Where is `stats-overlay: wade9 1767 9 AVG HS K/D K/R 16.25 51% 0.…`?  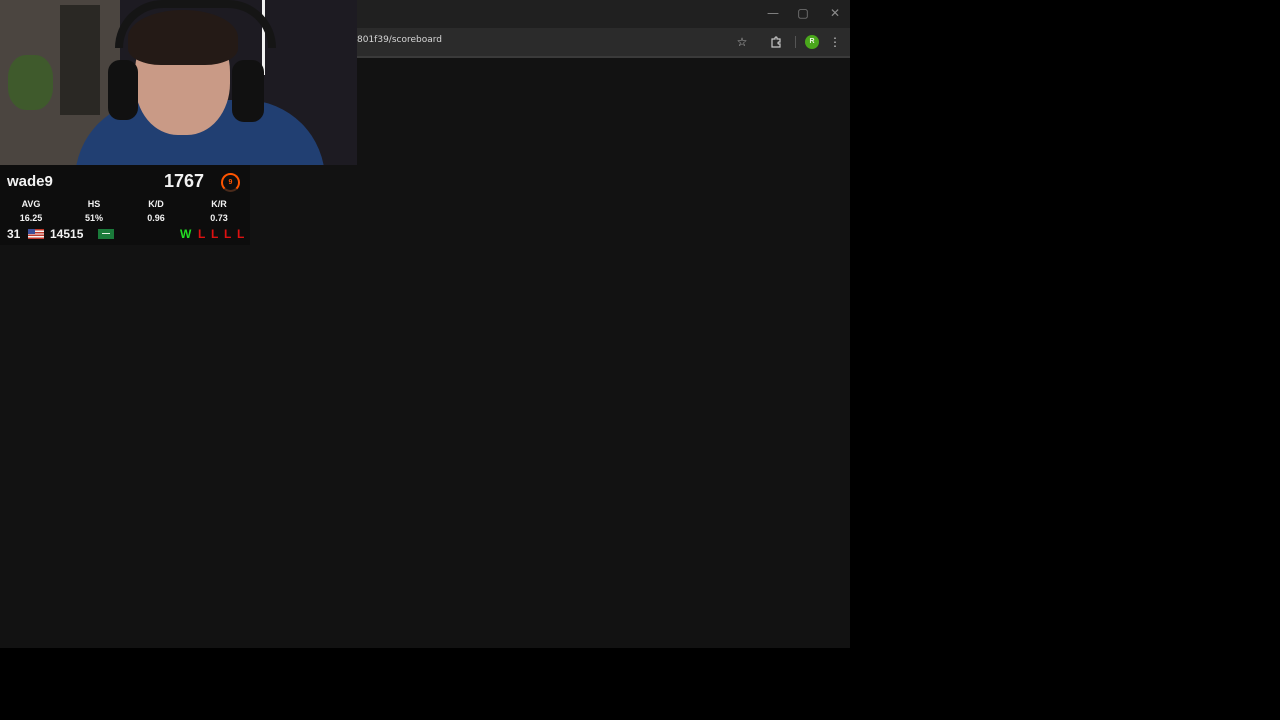 stats-overlay: wade9 1767 9 AVG HS K/D K/R 16.25 51% 0.… is located at coordinates (125, 205).